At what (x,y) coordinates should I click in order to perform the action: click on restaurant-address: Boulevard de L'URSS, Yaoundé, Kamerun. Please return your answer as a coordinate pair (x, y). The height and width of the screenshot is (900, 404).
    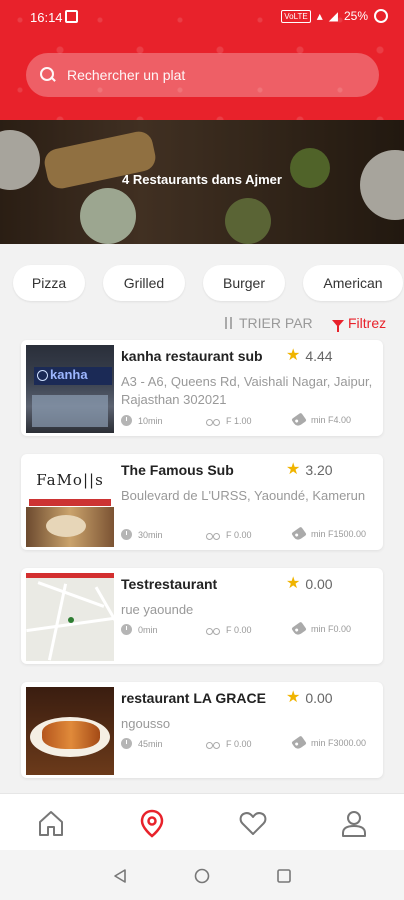
    Looking at the image, I should click on (243, 495).